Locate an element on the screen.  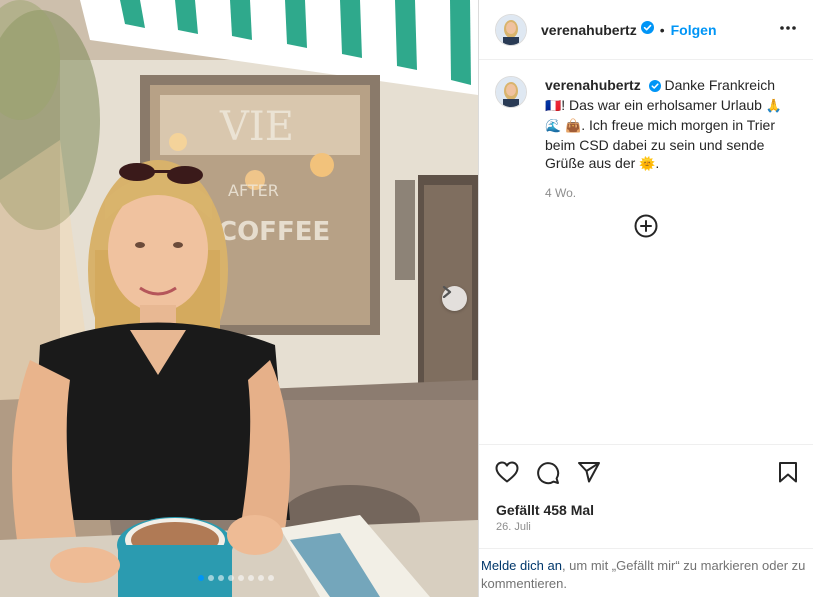
caption-text: . is located at coordinates (657, 163).